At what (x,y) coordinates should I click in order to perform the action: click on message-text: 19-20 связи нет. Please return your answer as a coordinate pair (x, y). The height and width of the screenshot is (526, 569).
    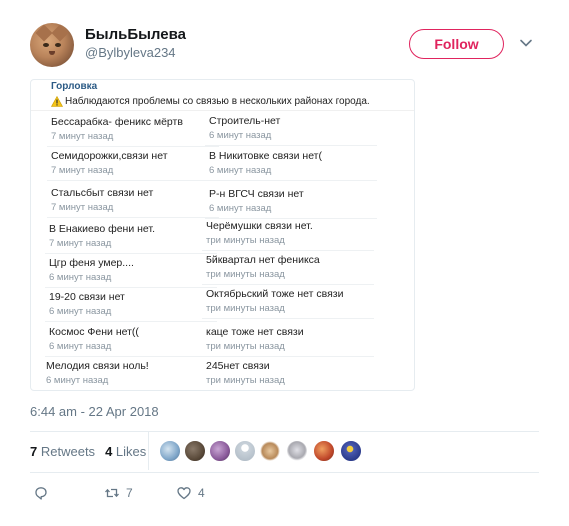
    Looking at the image, I should click on (87, 297).